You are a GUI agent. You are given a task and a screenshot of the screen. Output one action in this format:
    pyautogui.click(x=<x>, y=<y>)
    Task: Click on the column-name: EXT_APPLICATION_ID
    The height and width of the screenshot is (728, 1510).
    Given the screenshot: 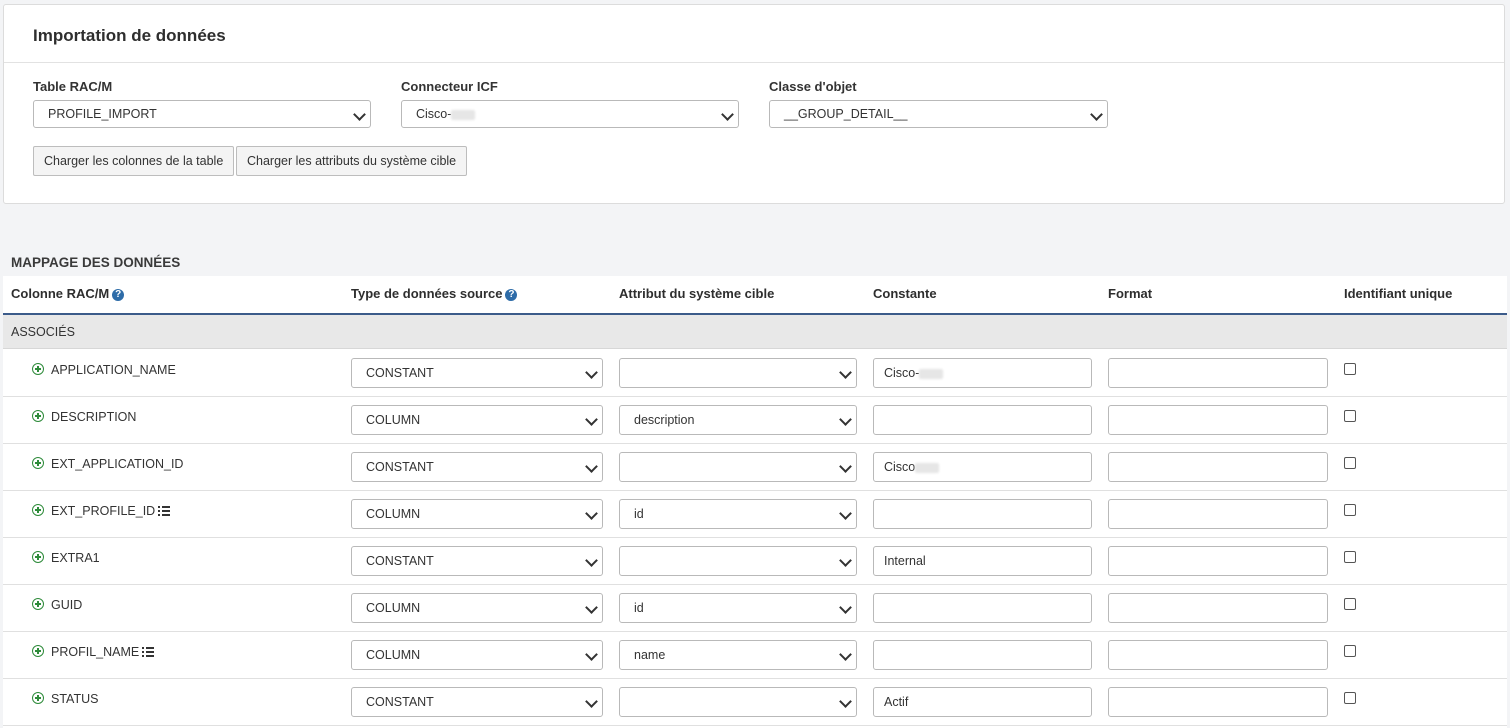 What is the action you would take?
    pyautogui.click(x=117, y=464)
    